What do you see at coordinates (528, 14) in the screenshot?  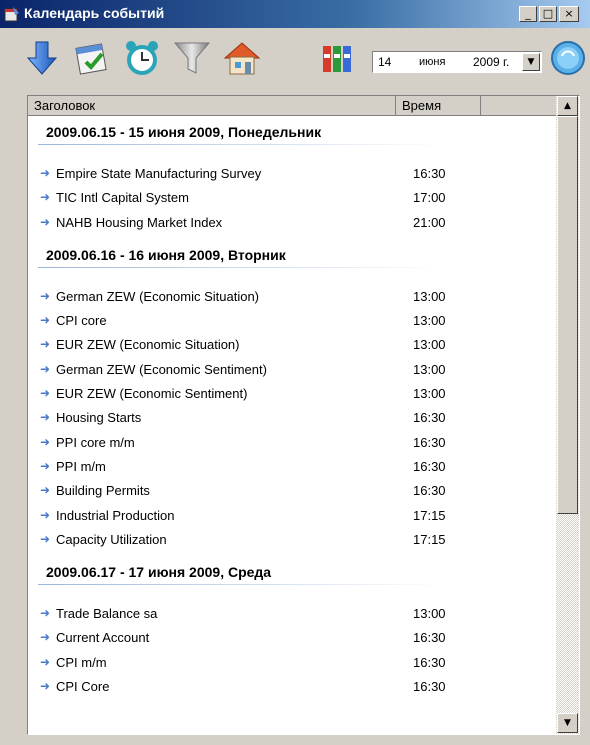 I see `minimize-button: _` at bounding box center [528, 14].